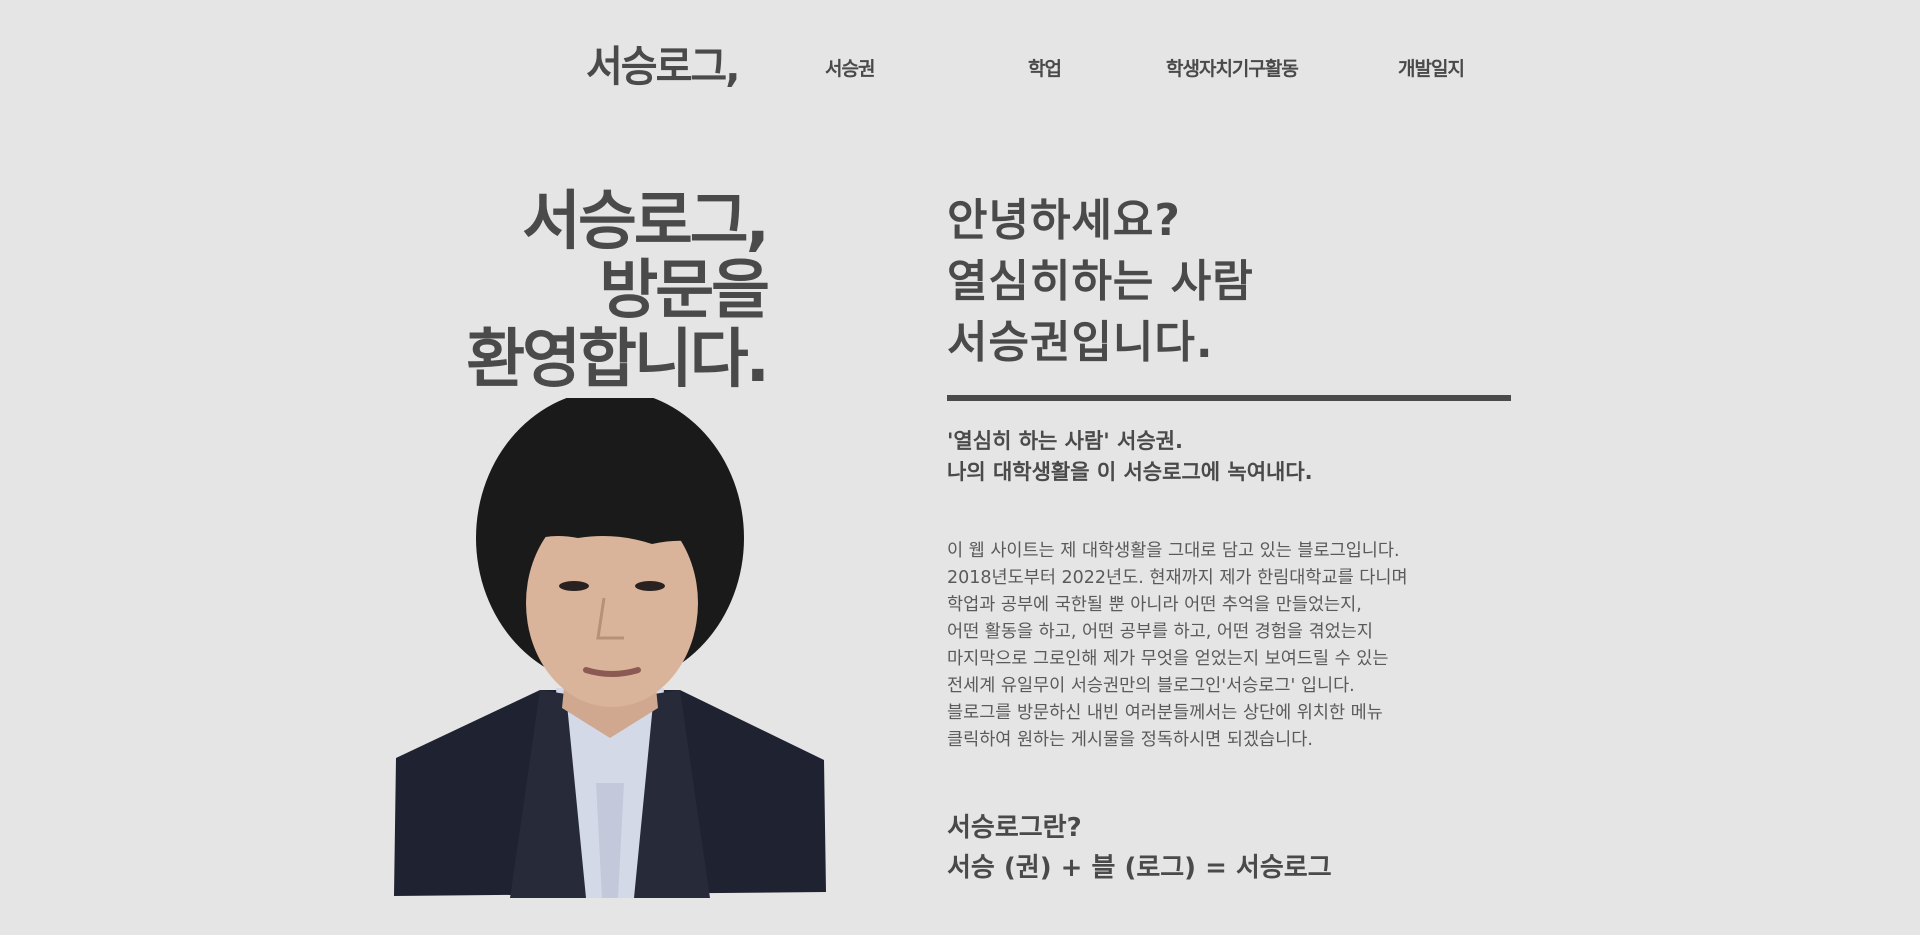  I want to click on subheading-line-2: 나의 대학생활을 이 서승로그에 녹여내다., so click(1130, 472).